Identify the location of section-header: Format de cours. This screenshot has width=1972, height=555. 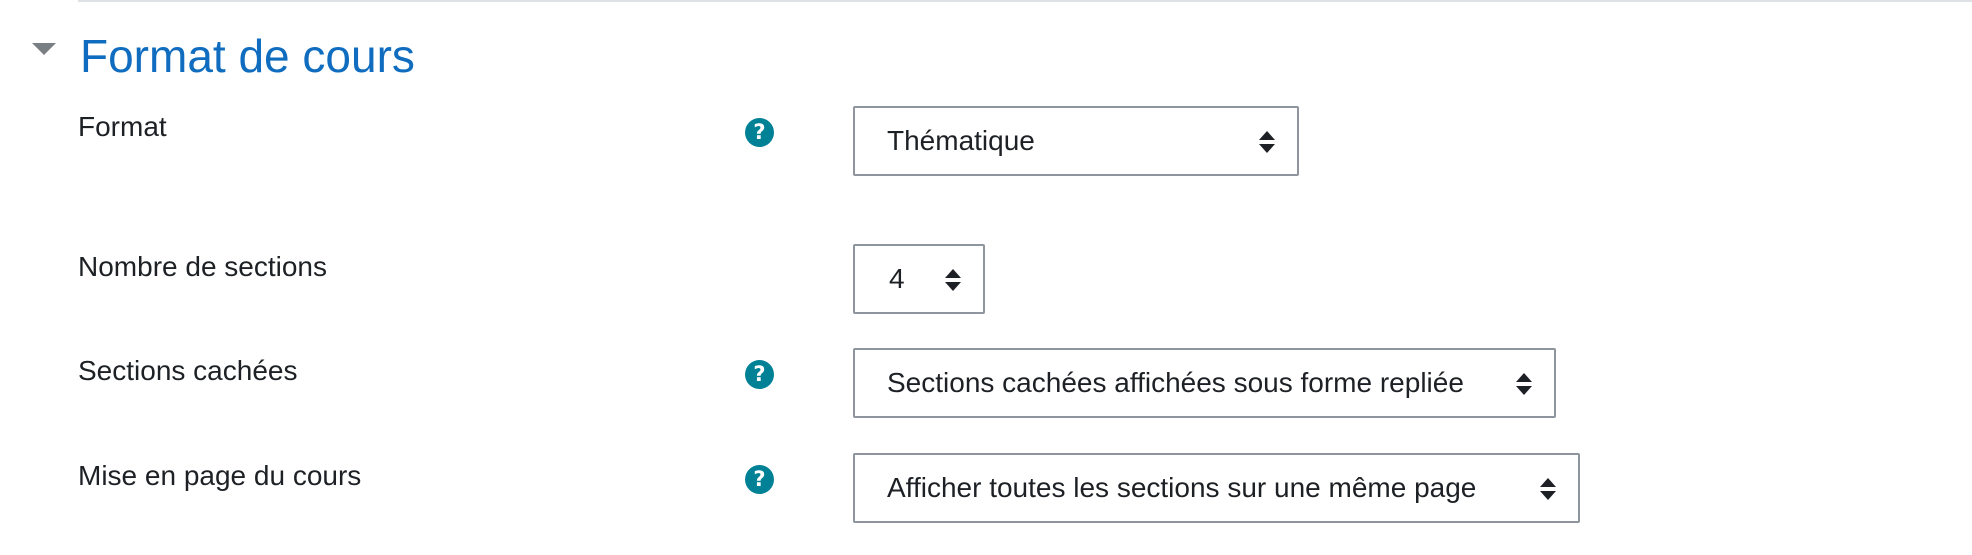
(222, 56).